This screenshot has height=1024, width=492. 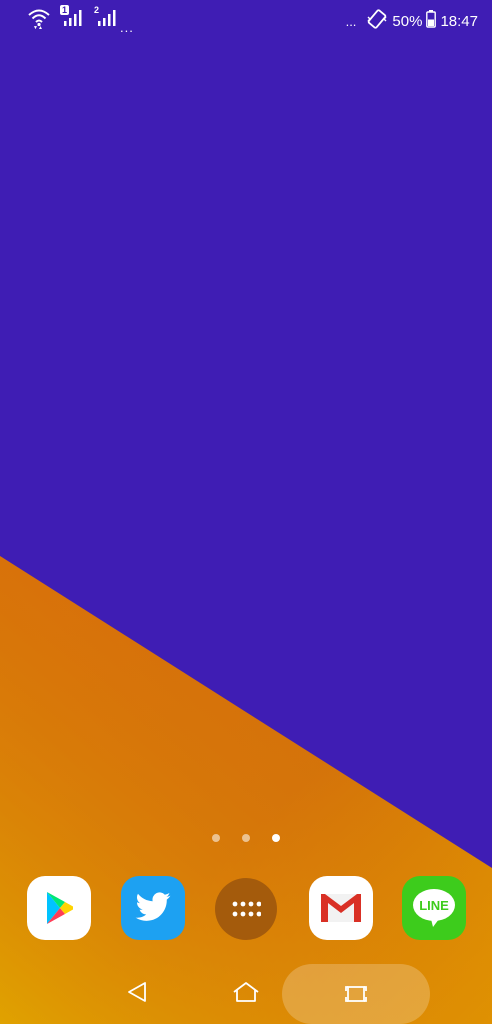 I want to click on line-app-label: LINE, so click(x=434, y=905).